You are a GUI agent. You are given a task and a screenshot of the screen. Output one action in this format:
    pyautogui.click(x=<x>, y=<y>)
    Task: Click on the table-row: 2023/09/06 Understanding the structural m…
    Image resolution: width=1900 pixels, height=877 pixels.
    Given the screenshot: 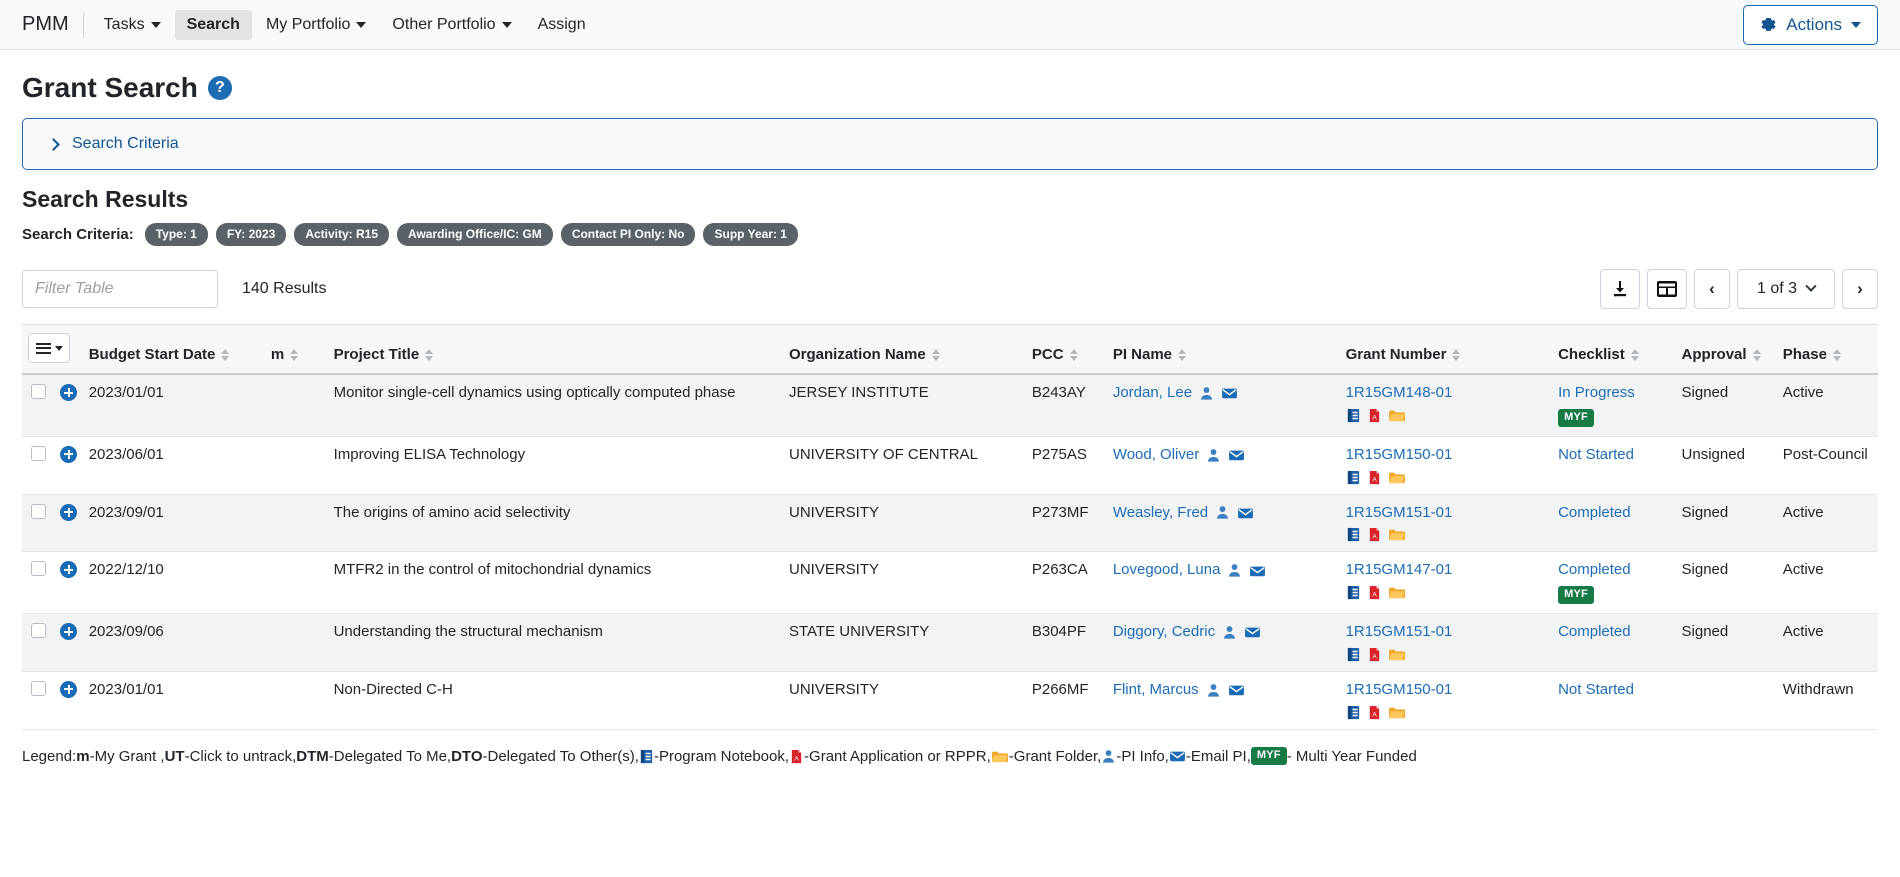 What is the action you would take?
    pyautogui.click(x=950, y=642)
    